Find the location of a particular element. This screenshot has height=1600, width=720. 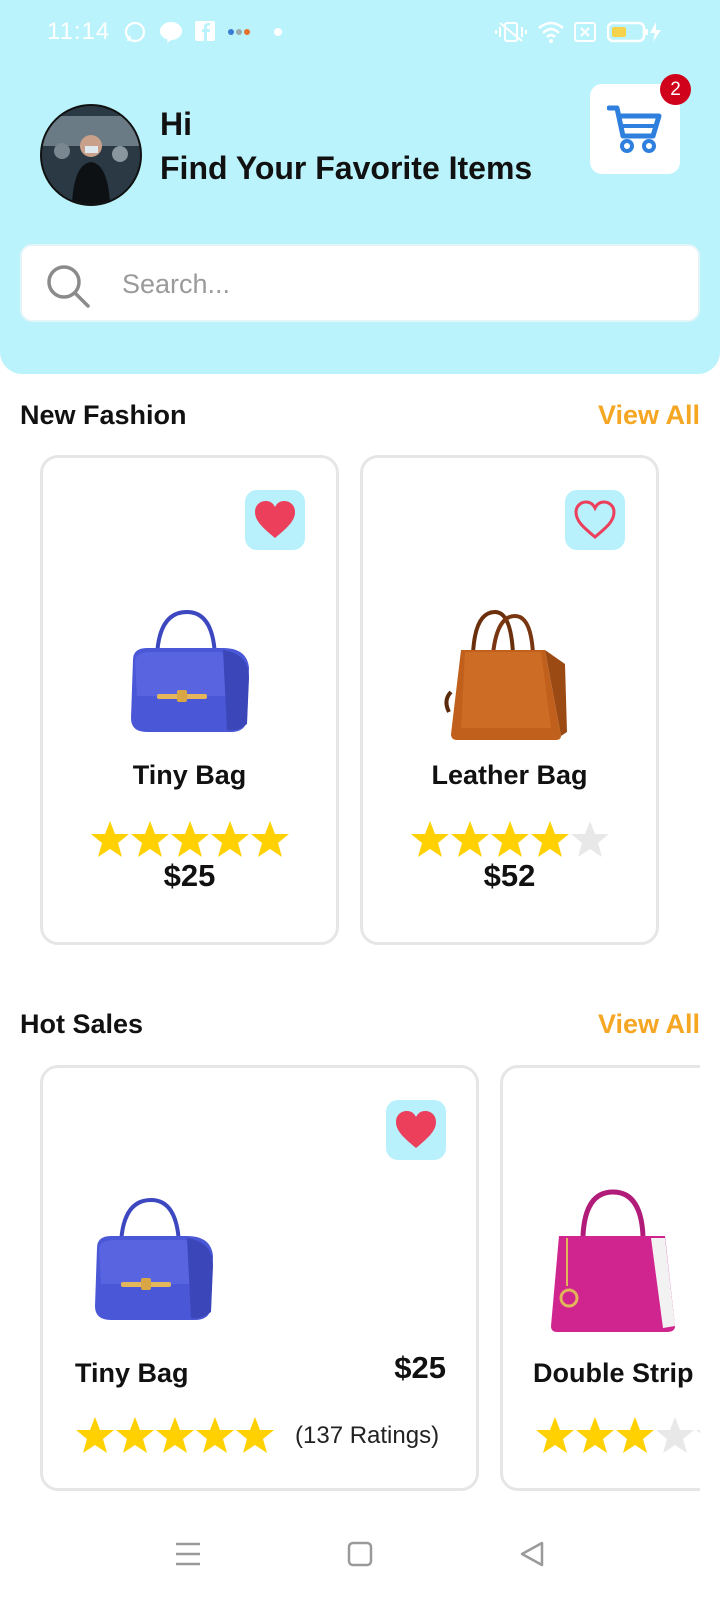

product-card: Tiny Bag $25 is located at coordinates (189, 700).